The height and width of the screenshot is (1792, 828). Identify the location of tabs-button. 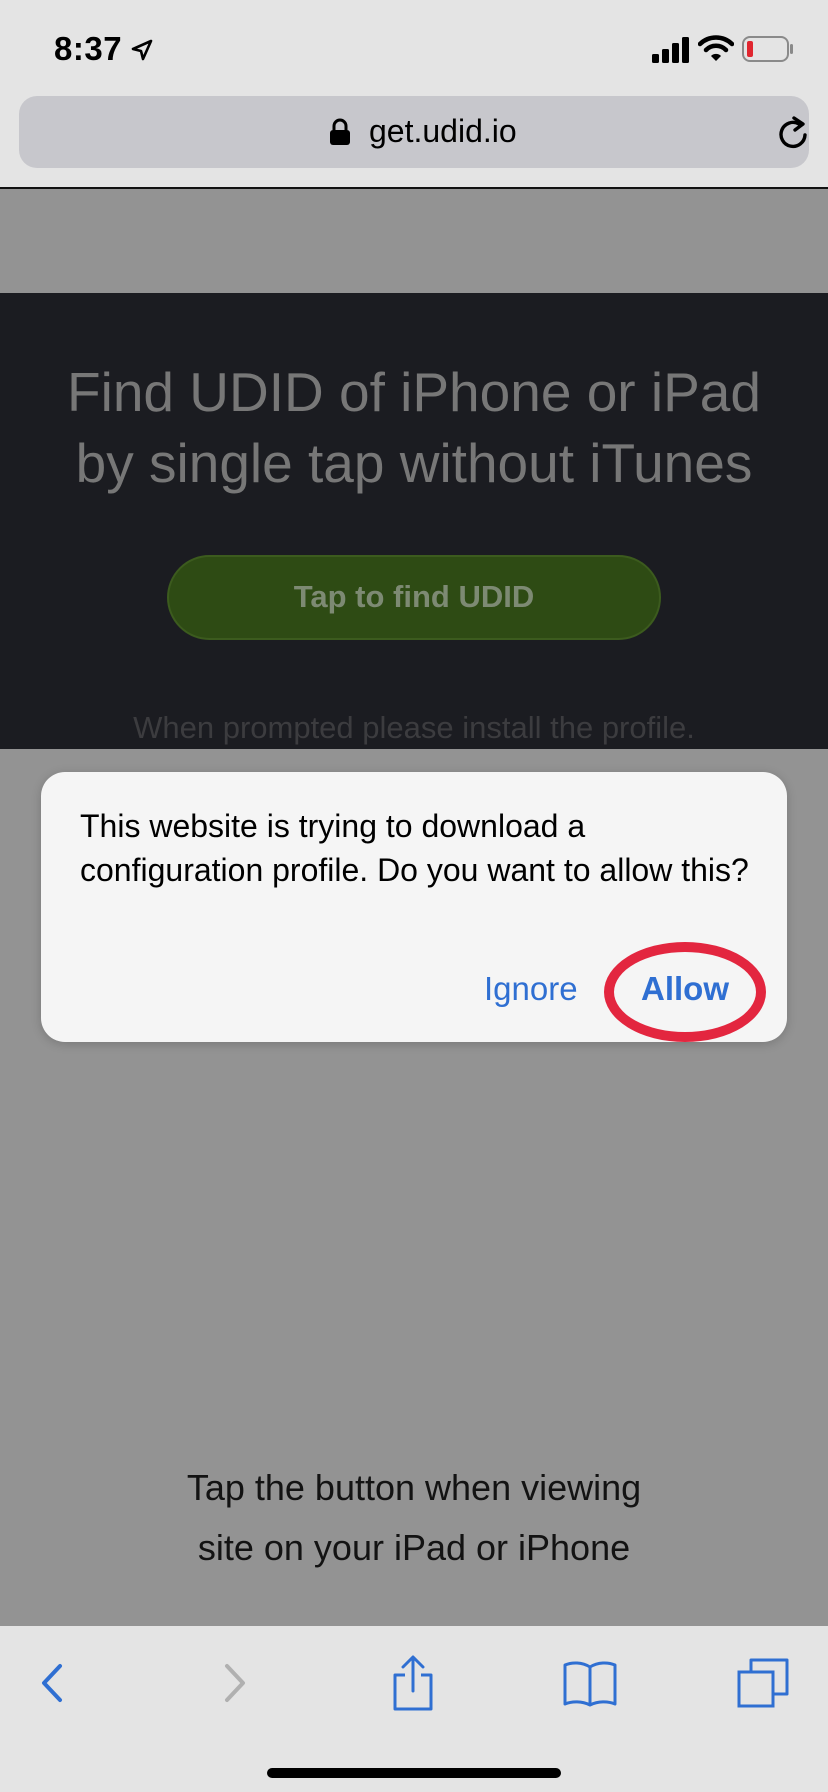
(763, 1683).